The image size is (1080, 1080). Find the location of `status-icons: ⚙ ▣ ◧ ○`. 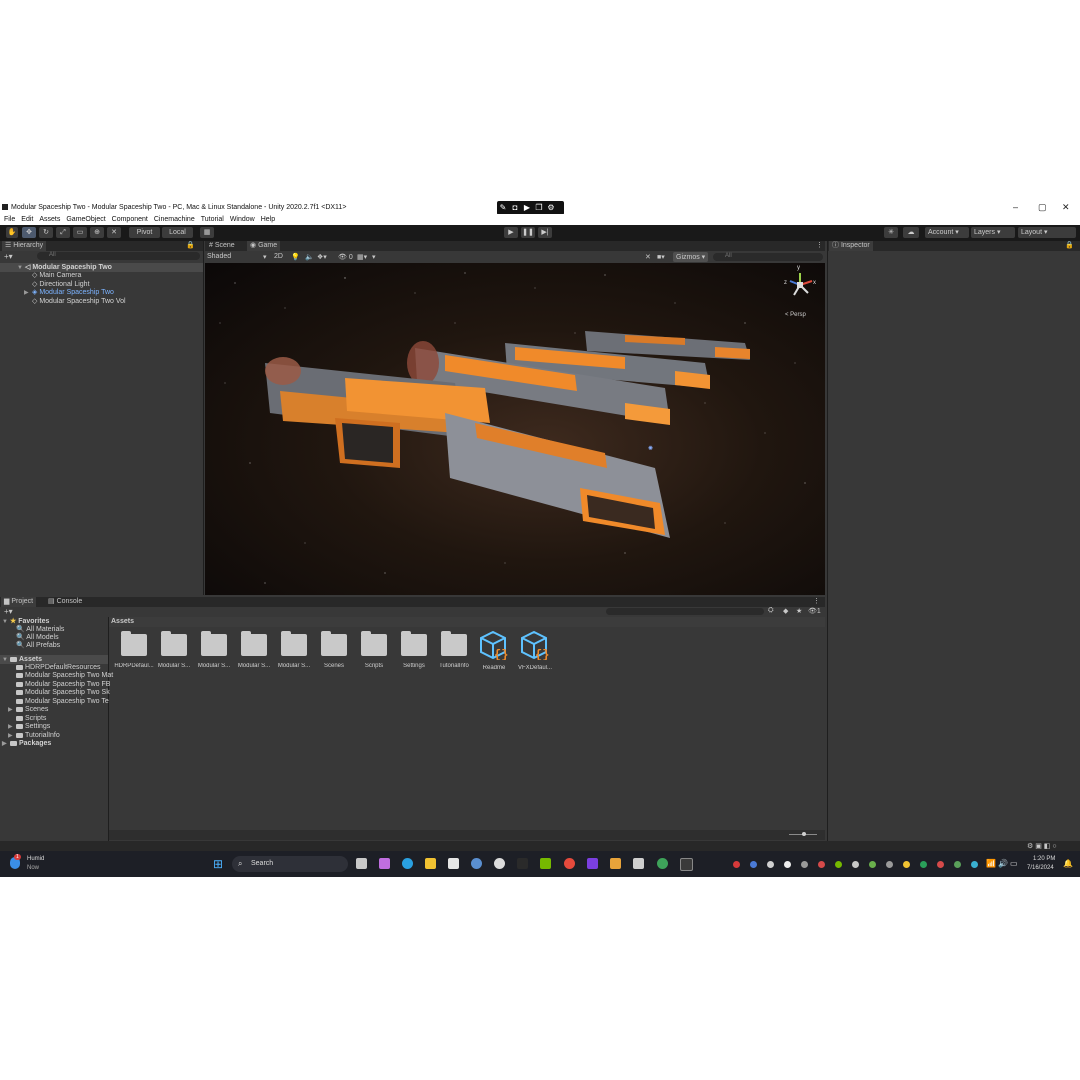

status-icons: ⚙ ▣ ◧ ○ is located at coordinates (1042, 846).